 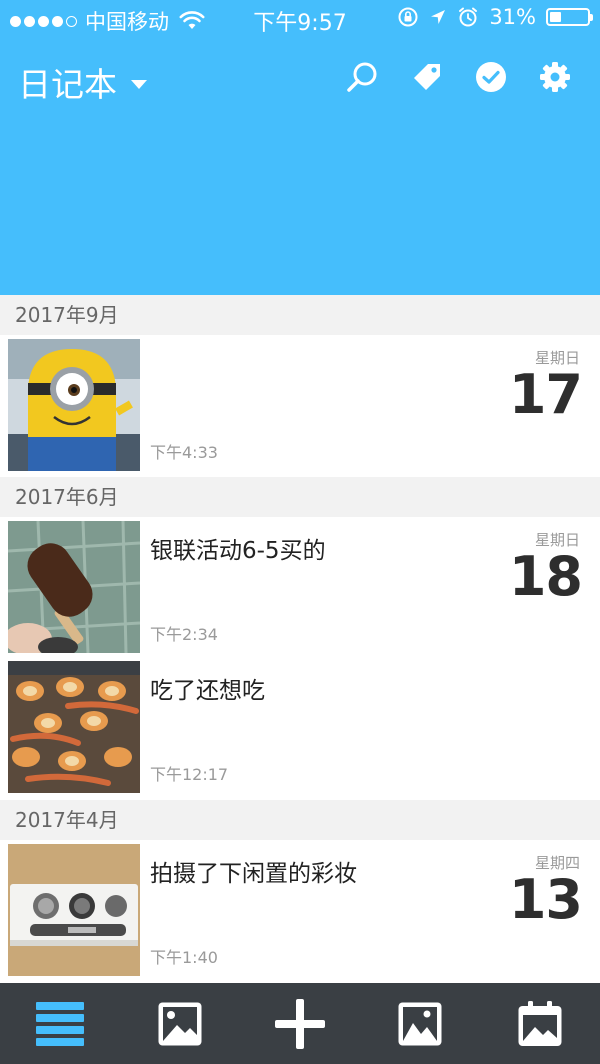 What do you see at coordinates (459, 77) in the screenshot?
I see `nav-actions` at bounding box center [459, 77].